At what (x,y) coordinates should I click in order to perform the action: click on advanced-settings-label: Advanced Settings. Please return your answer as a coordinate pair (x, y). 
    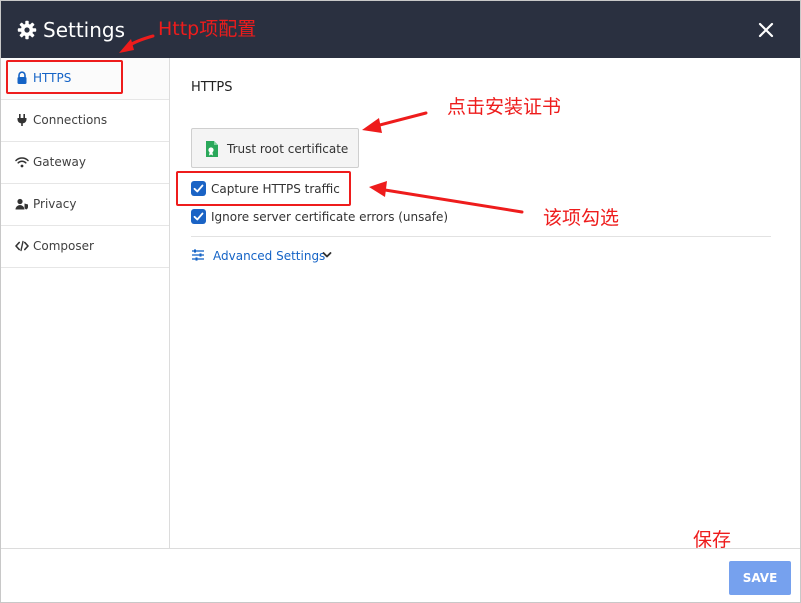
    Looking at the image, I should click on (269, 256).